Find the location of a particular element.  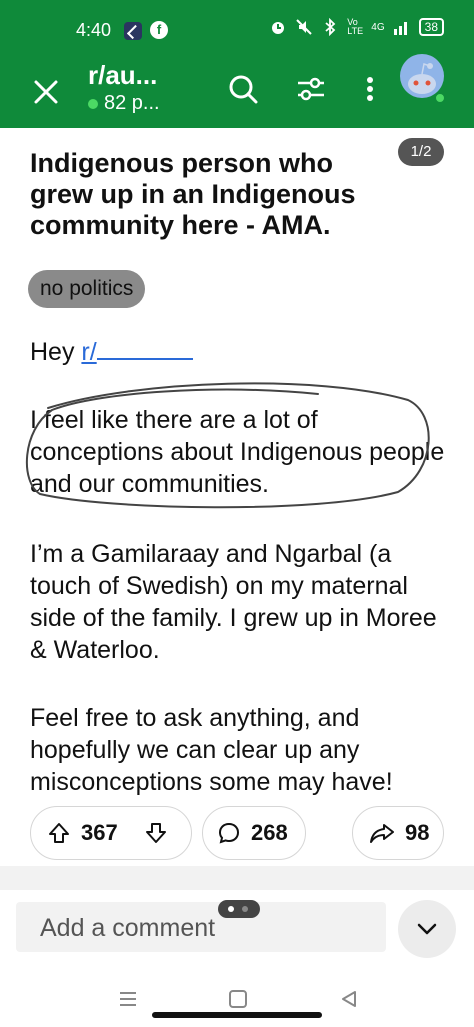

signal-icon is located at coordinates (400, 28).